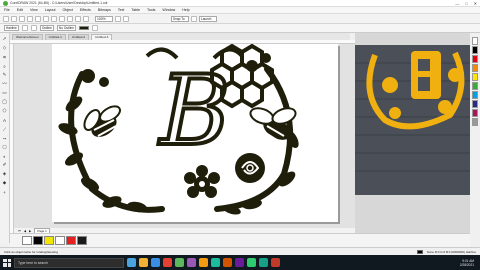 The height and width of the screenshot is (270, 480). Describe the element at coordinates (85, 10) in the screenshot. I see `menu-effects: Effects` at that location.